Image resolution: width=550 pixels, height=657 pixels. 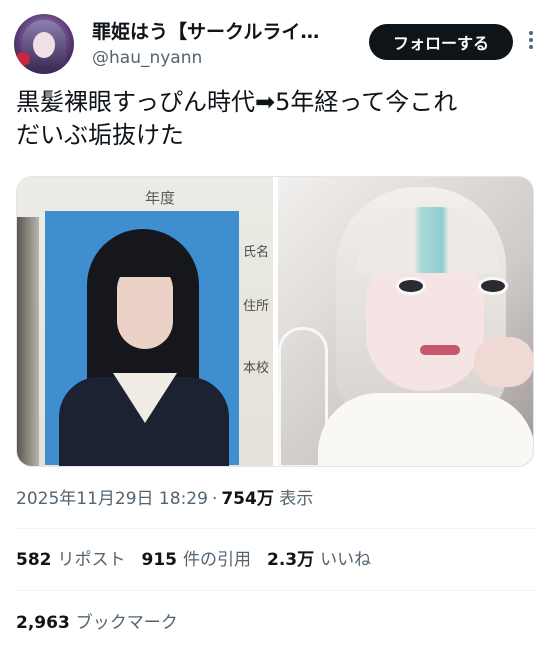 What do you see at coordinates (346, 560) in the screenshot?
I see `likes-label: いいね` at bounding box center [346, 560].